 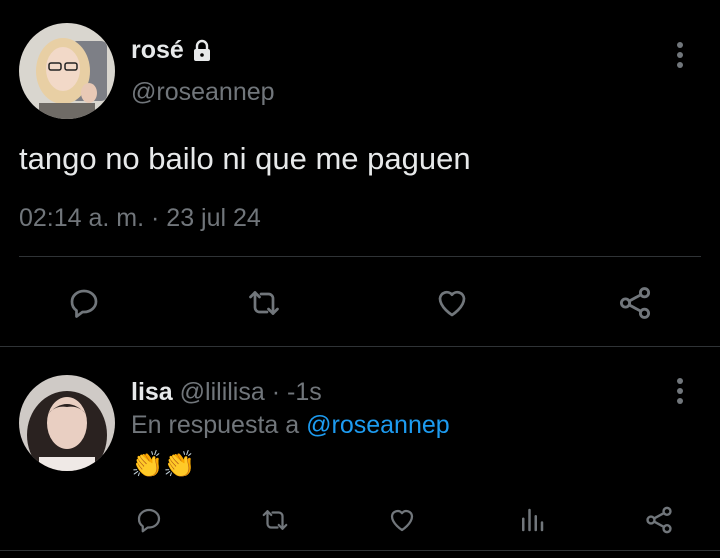 I want to click on reply-tweet-avatar, so click(x=67, y=423).